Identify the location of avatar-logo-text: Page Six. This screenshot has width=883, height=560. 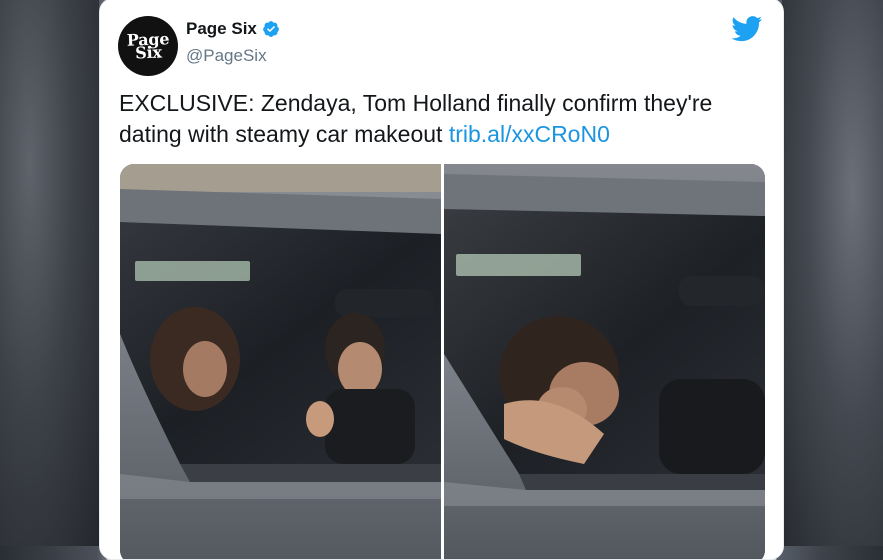
(148, 46).